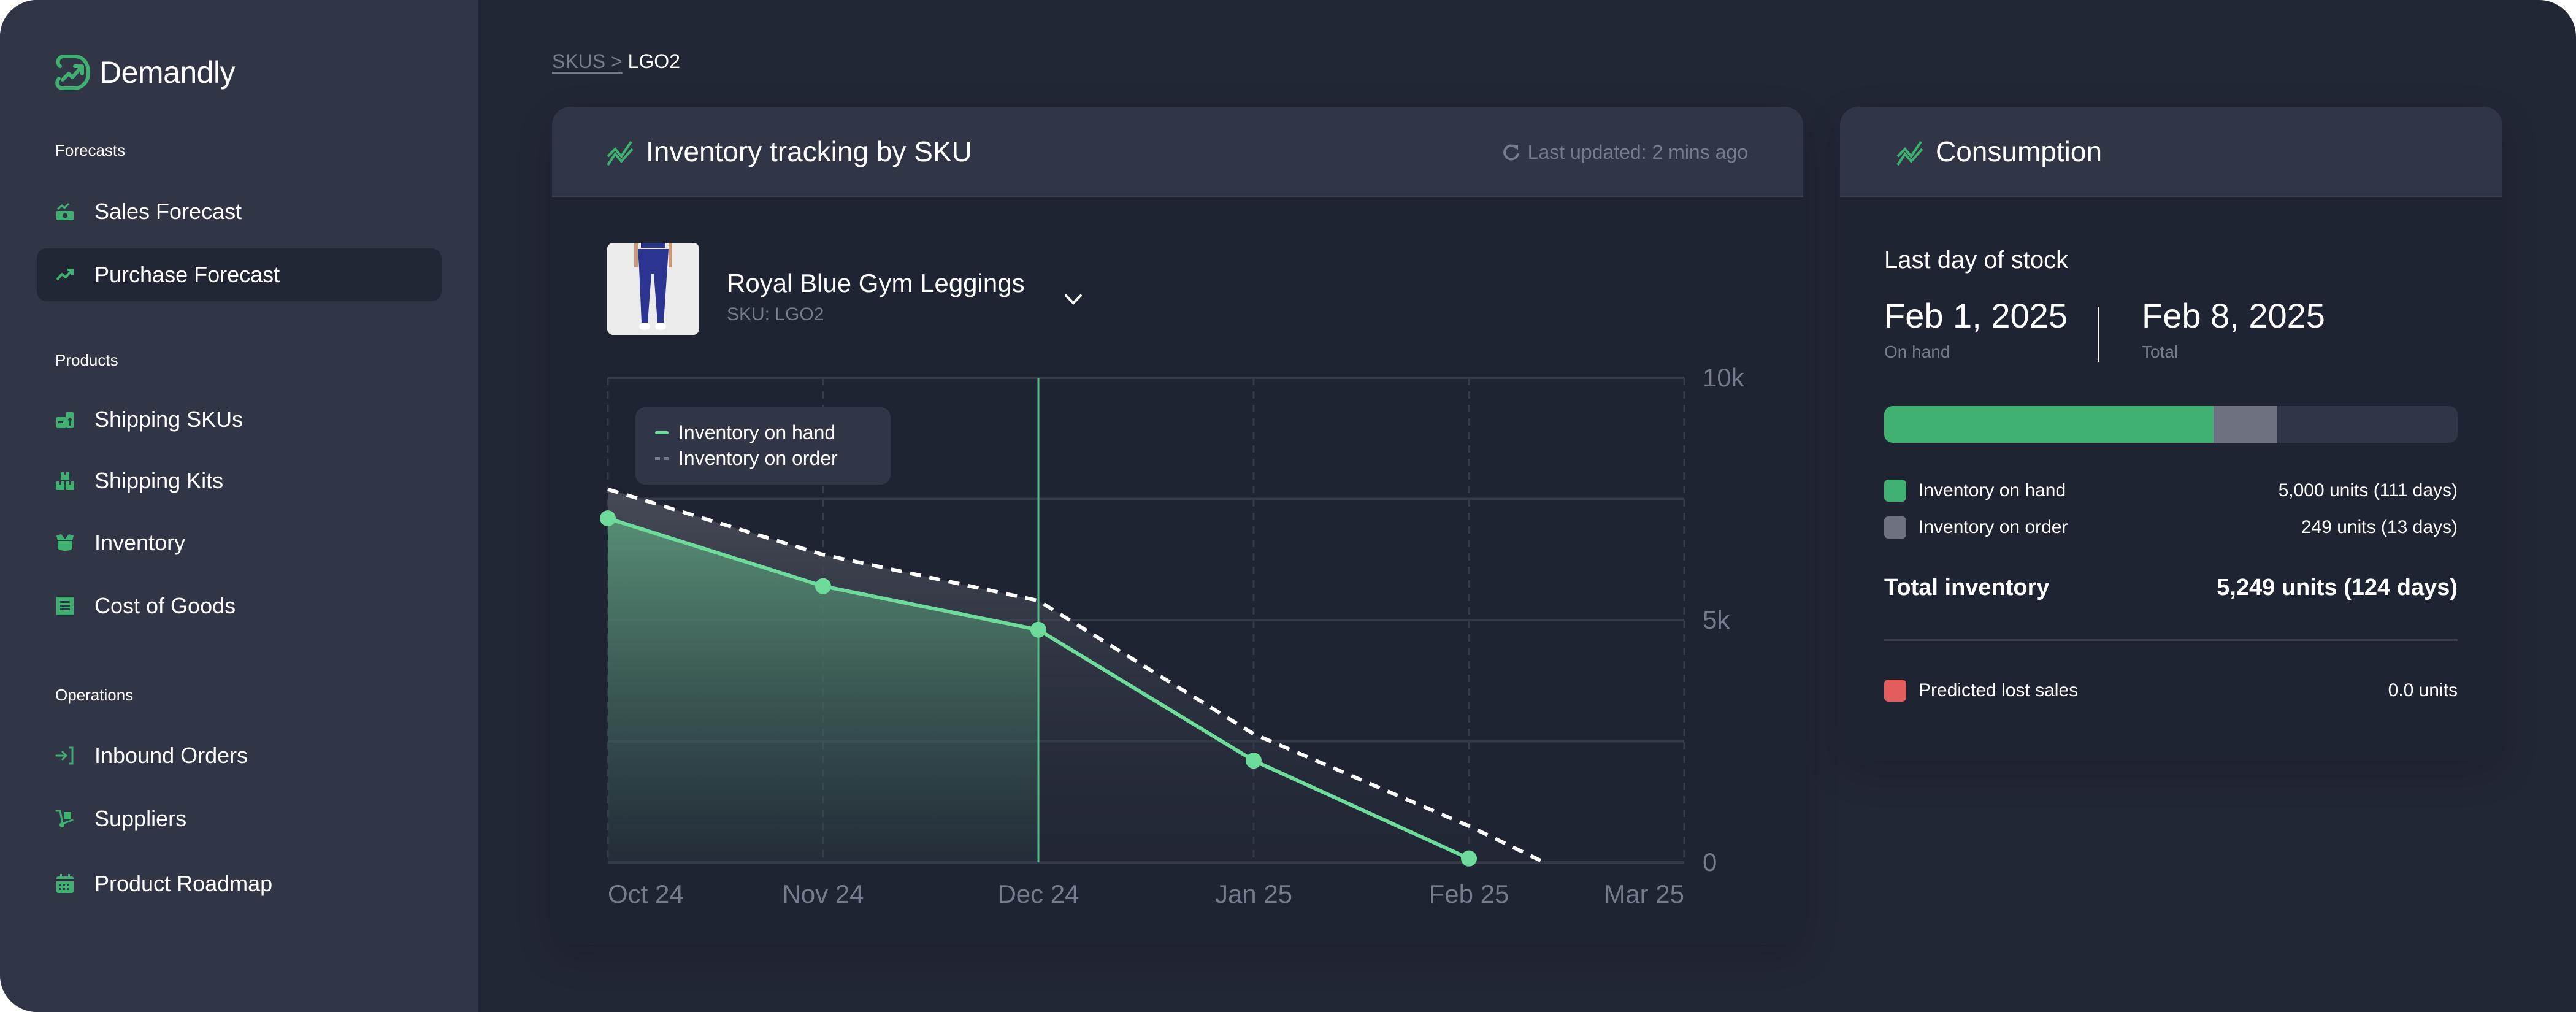  What do you see at coordinates (86, 360) in the screenshot?
I see `section-label-products: Products` at bounding box center [86, 360].